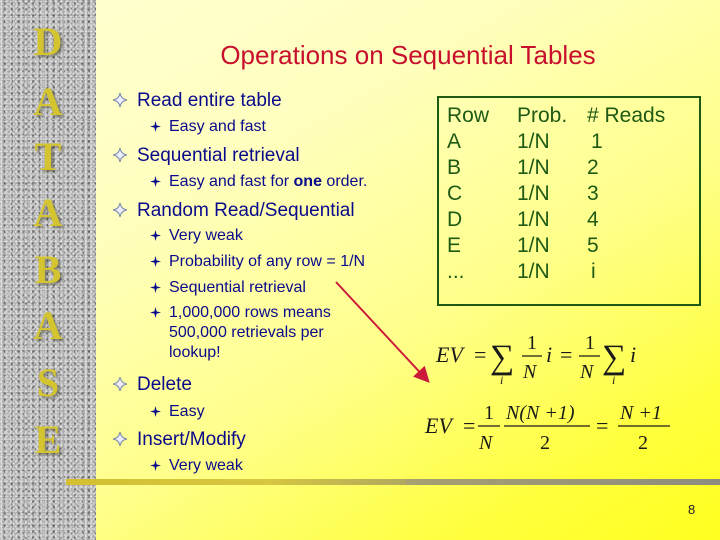 The image size is (720, 540). Describe the element at coordinates (164, 384) in the screenshot. I see `bullet-label: Delete` at that location.